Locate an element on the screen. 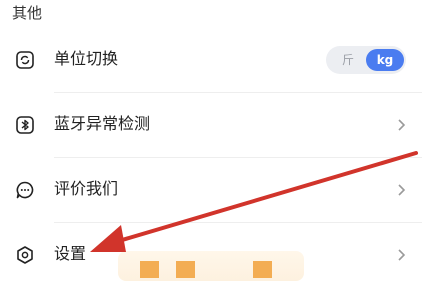  settings-hexagon-icon is located at coordinates (25, 255).